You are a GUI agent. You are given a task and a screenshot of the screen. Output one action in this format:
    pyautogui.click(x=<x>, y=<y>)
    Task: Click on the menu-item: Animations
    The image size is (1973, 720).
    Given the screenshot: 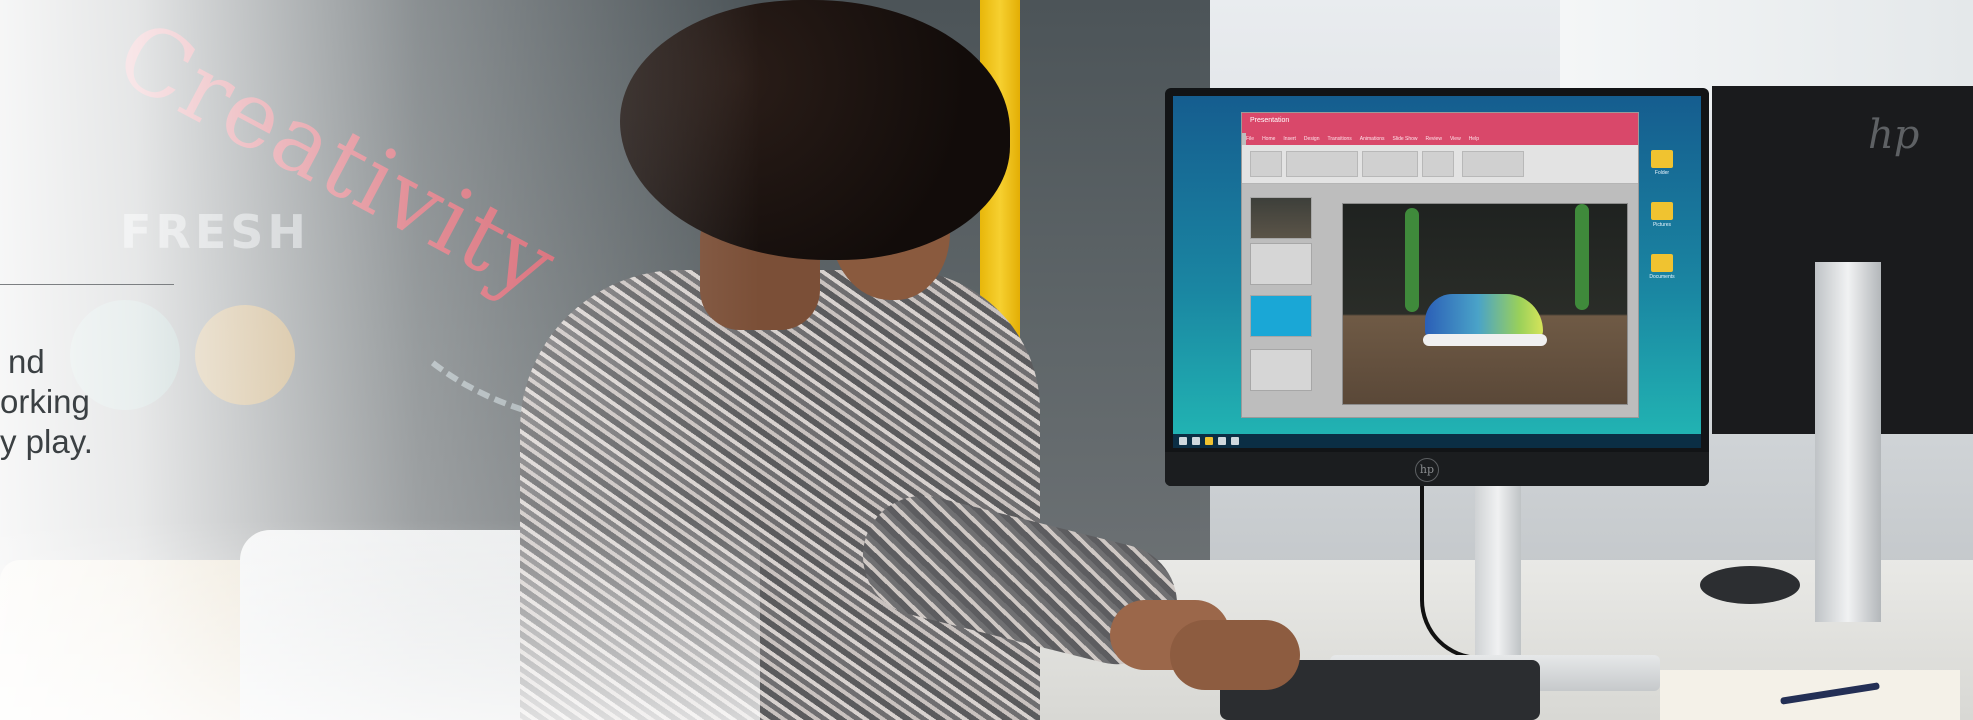 What is the action you would take?
    pyautogui.click(x=1372, y=139)
    